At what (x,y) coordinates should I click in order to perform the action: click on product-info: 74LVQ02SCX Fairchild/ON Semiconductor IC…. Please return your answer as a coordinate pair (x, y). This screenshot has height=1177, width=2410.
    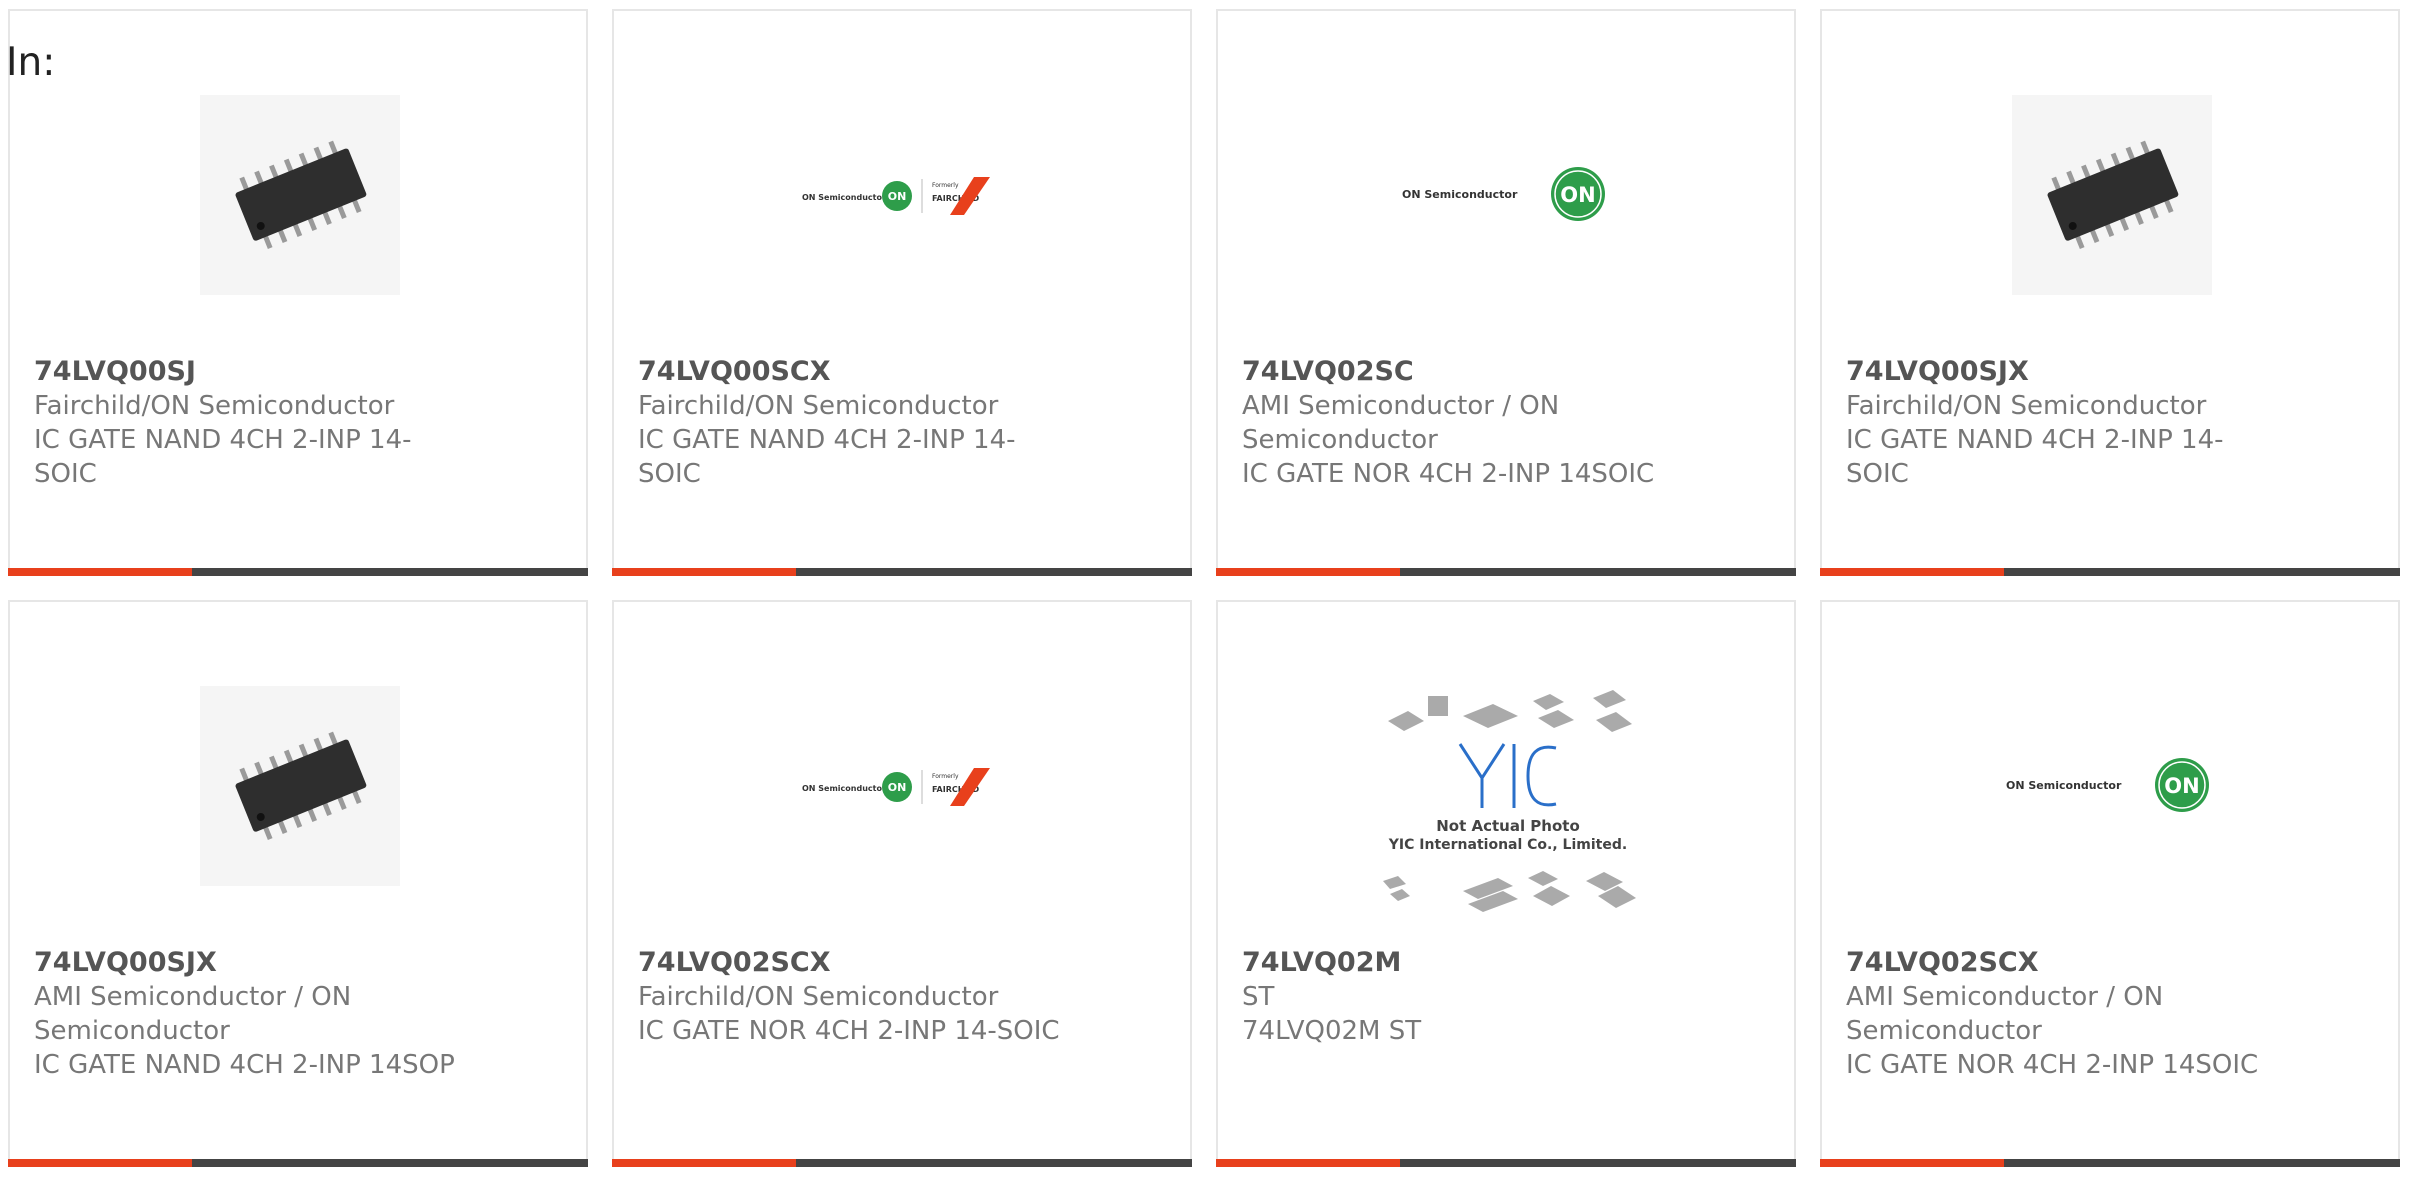
    Looking at the image, I should click on (858, 997).